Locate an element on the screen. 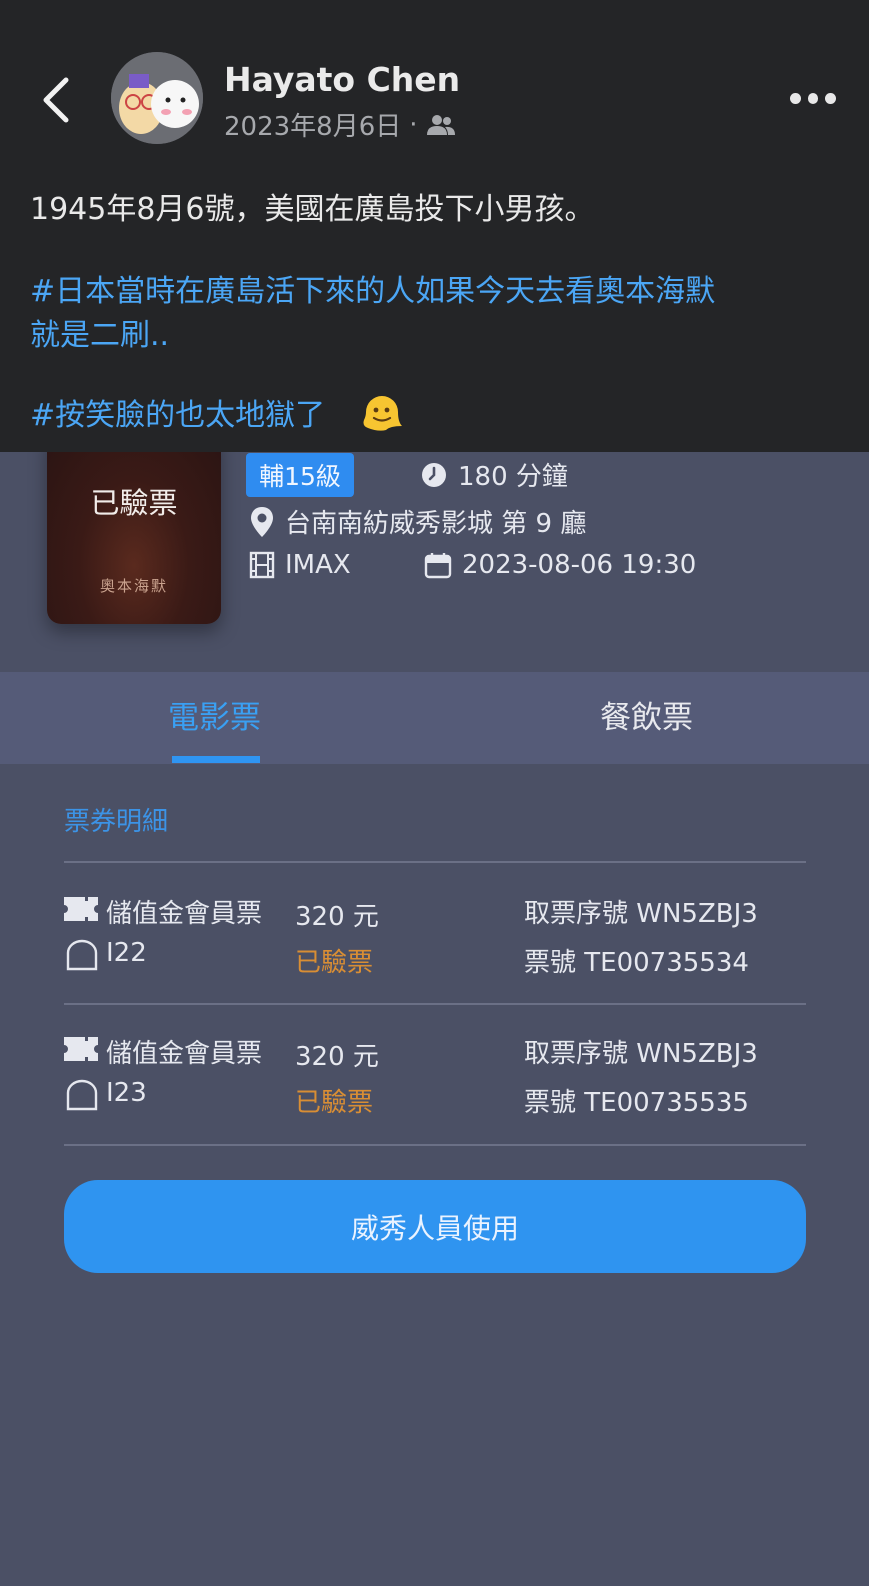  poster-verified-stamp: 已驗票 is located at coordinates (134, 503).